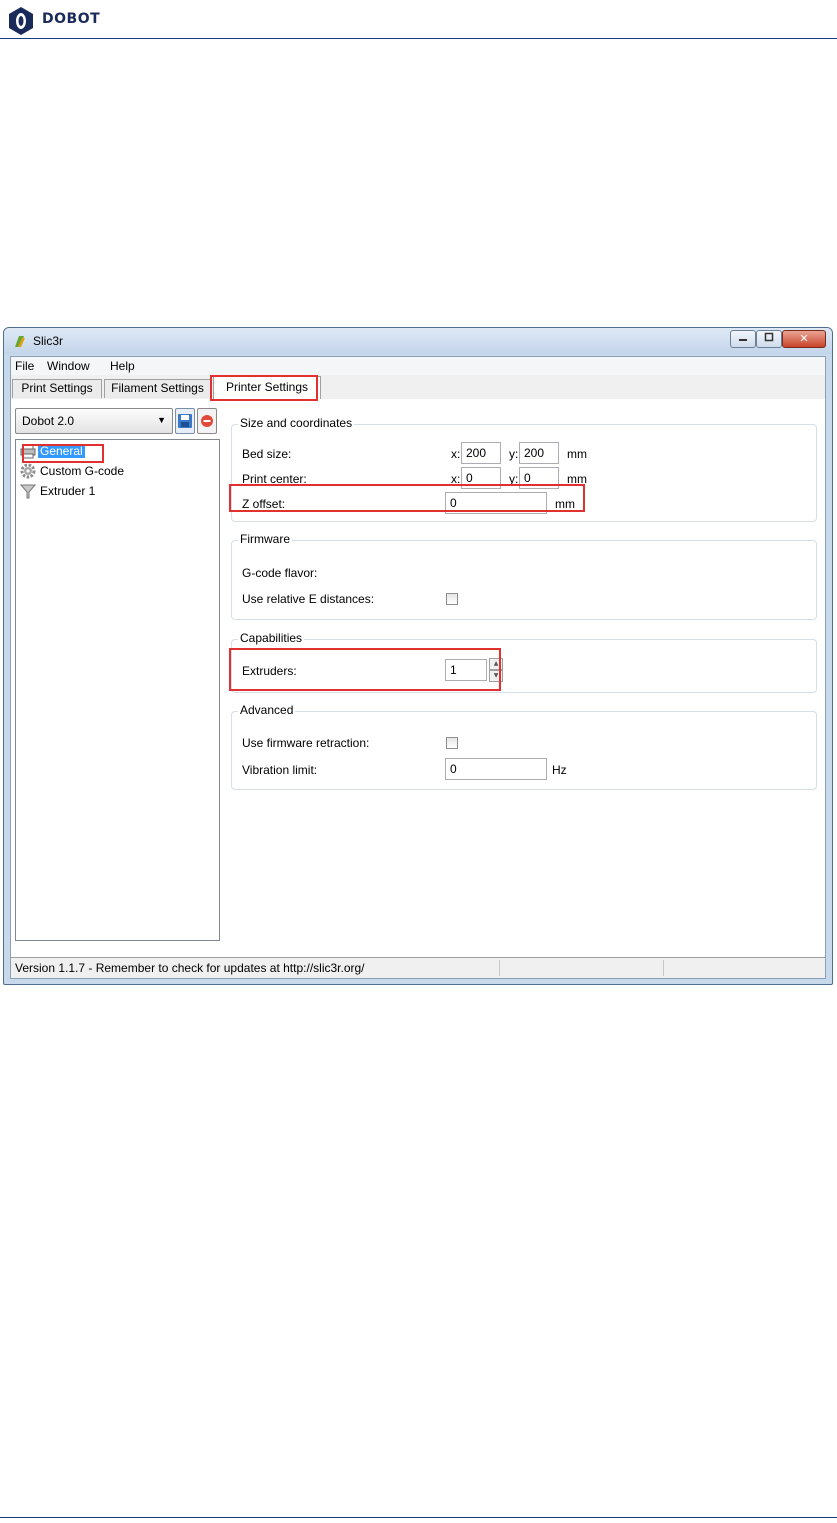 This screenshot has width=837, height=1523. Describe the element at coordinates (577, 454) in the screenshot. I see `bed-size-unit: mm` at that location.